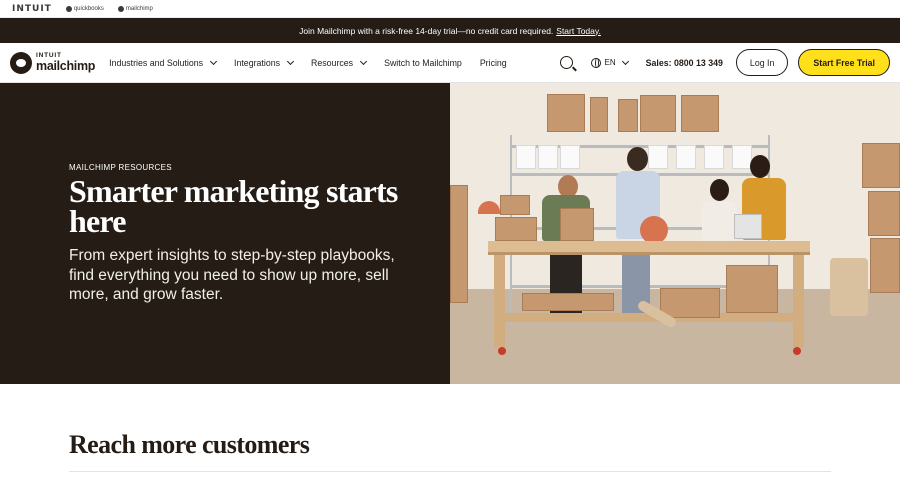  What do you see at coordinates (566, 62) in the screenshot?
I see `search-icon` at bounding box center [566, 62].